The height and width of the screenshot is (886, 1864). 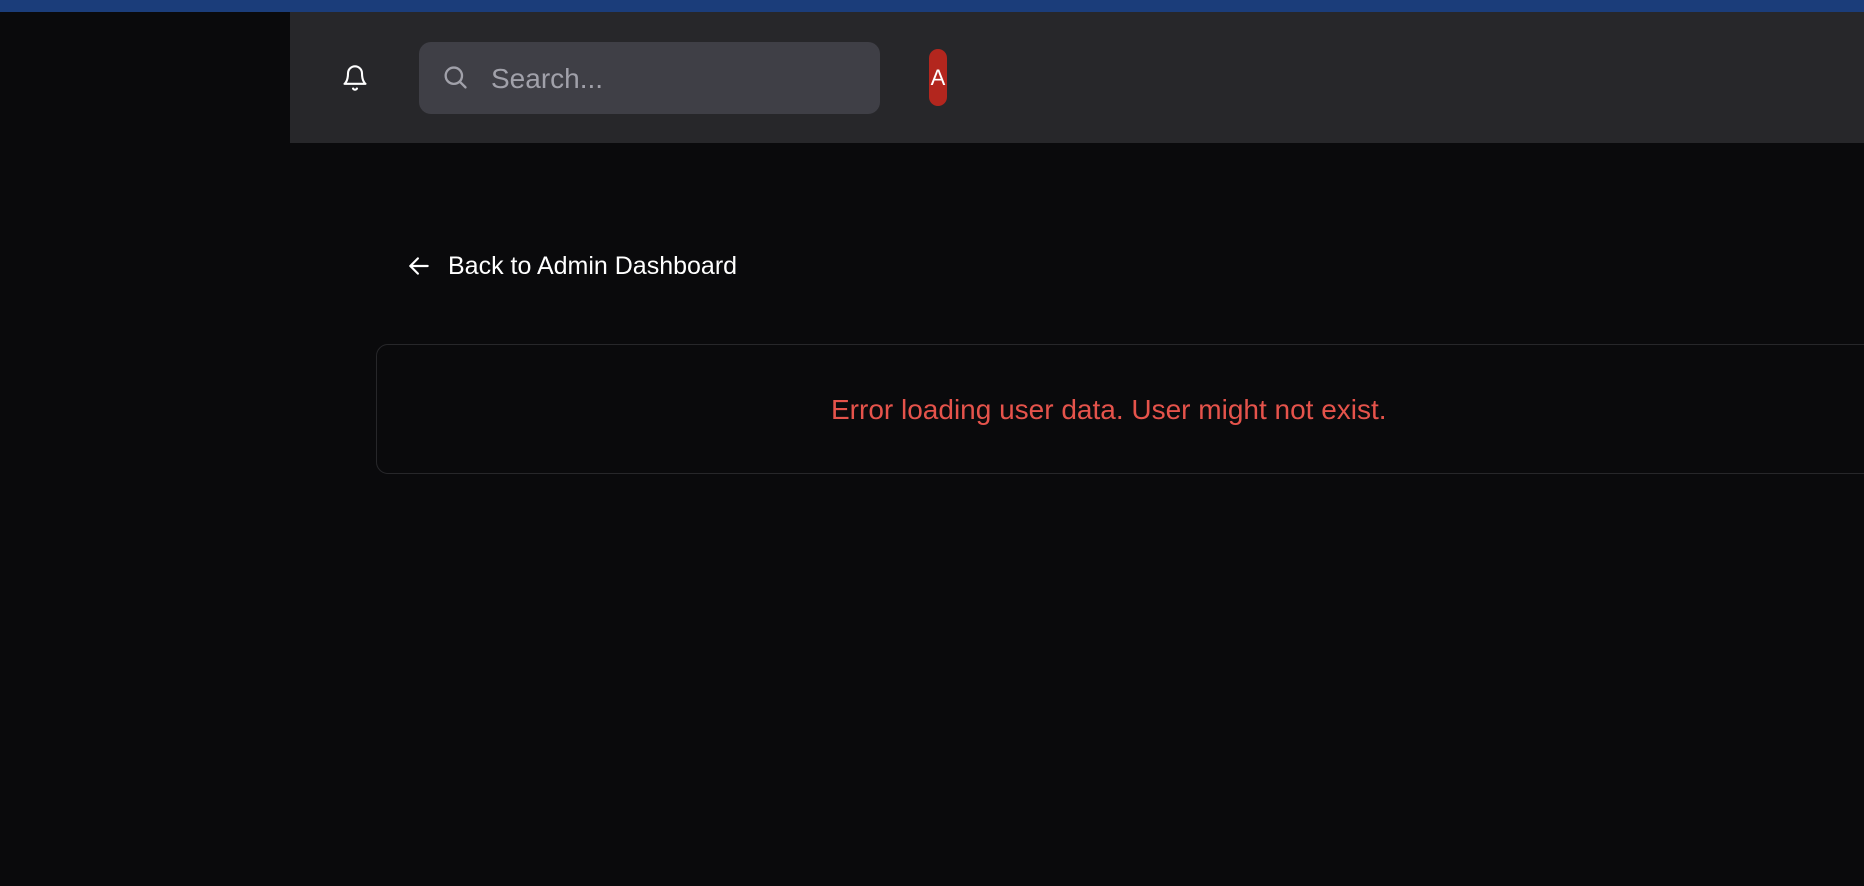 What do you see at coordinates (1077, 77) in the screenshot?
I see `top-header: A` at bounding box center [1077, 77].